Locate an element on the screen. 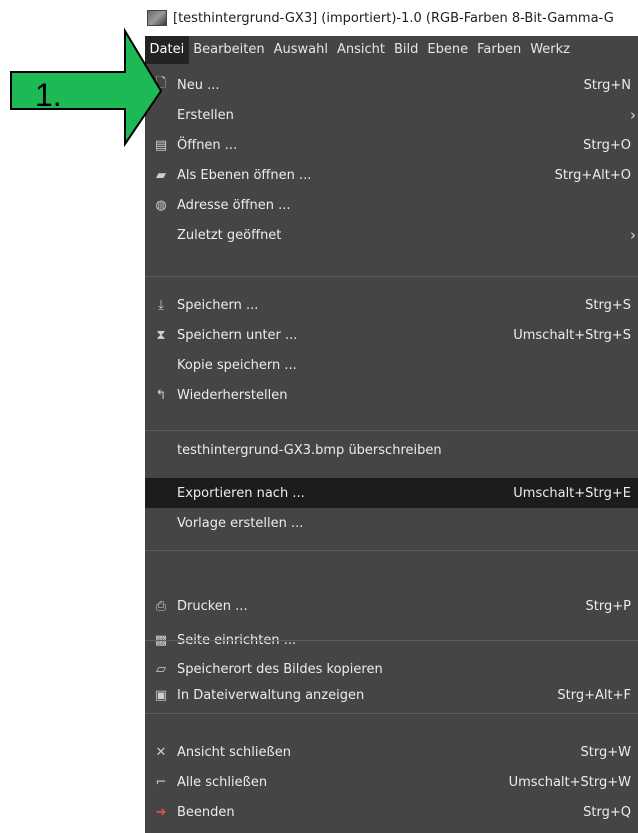 This screenshot has height=833, width=638. quit-icon: ➜ is located at coordinates (161, 812).